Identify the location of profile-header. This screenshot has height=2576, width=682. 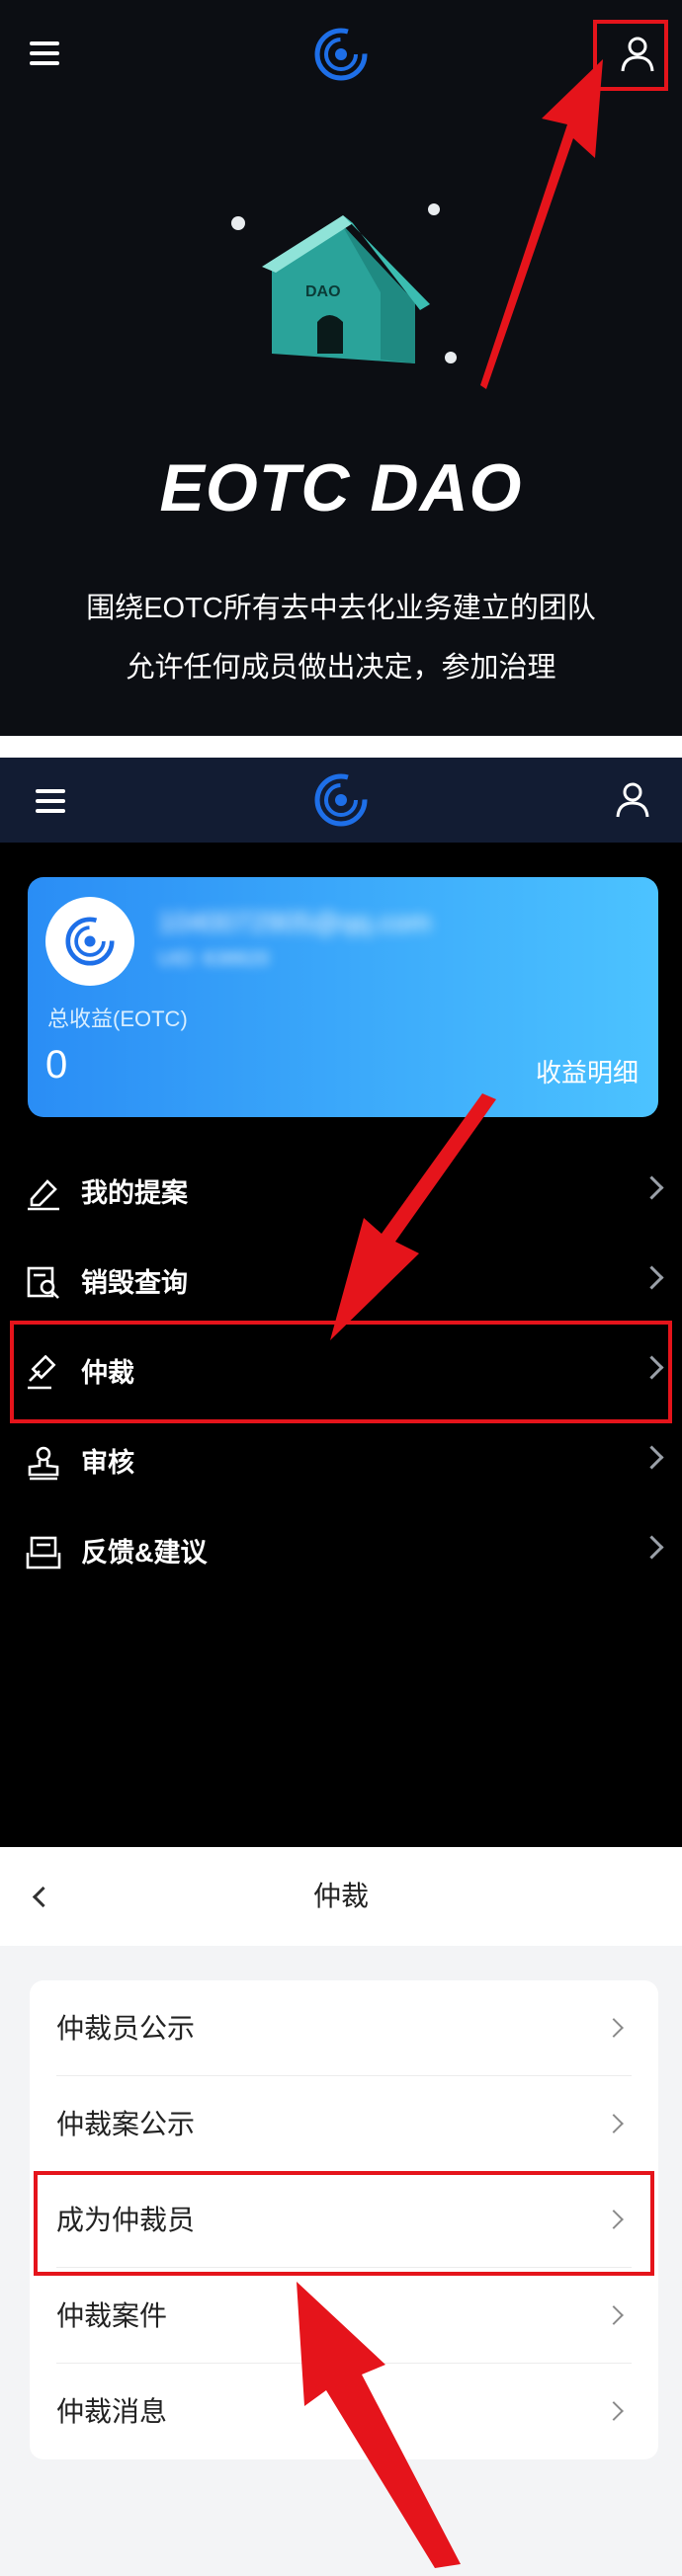
(341, 800).